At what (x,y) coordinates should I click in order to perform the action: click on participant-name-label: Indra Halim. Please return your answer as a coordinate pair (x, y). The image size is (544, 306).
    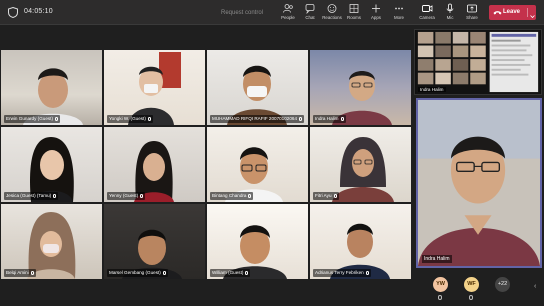
    Looking at the image, I should click on (329, 119).